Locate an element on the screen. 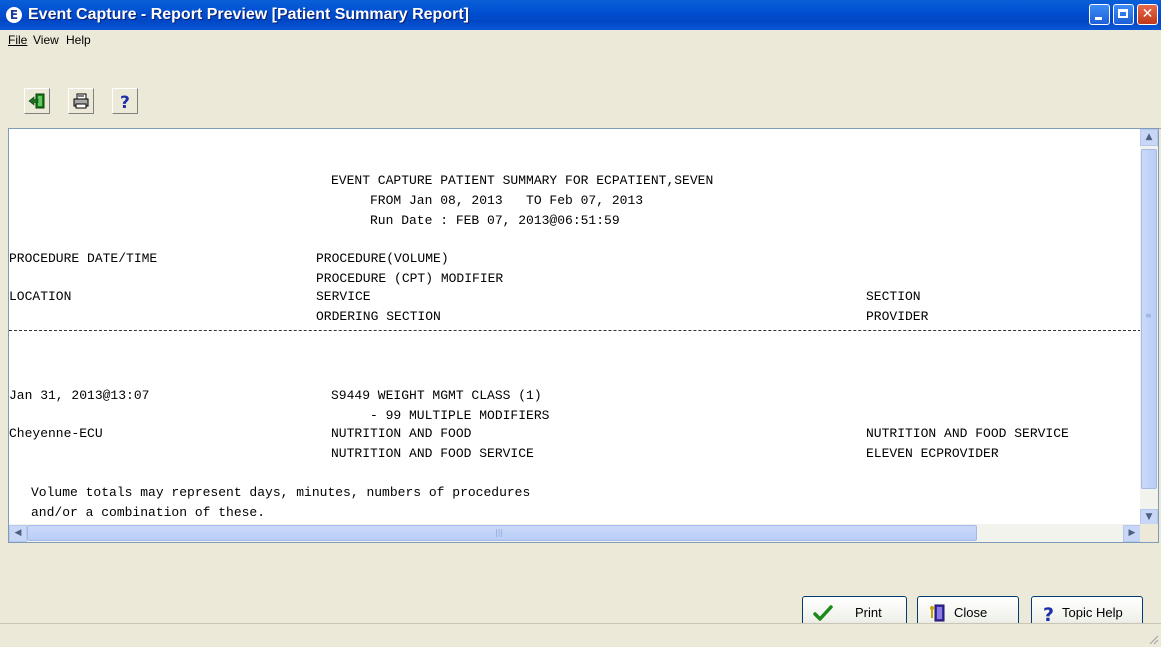 Image resolution: width=1161 pixels, height=647 pixels. scroll-right-button: ▶ is located at coordinates (1132, 533).